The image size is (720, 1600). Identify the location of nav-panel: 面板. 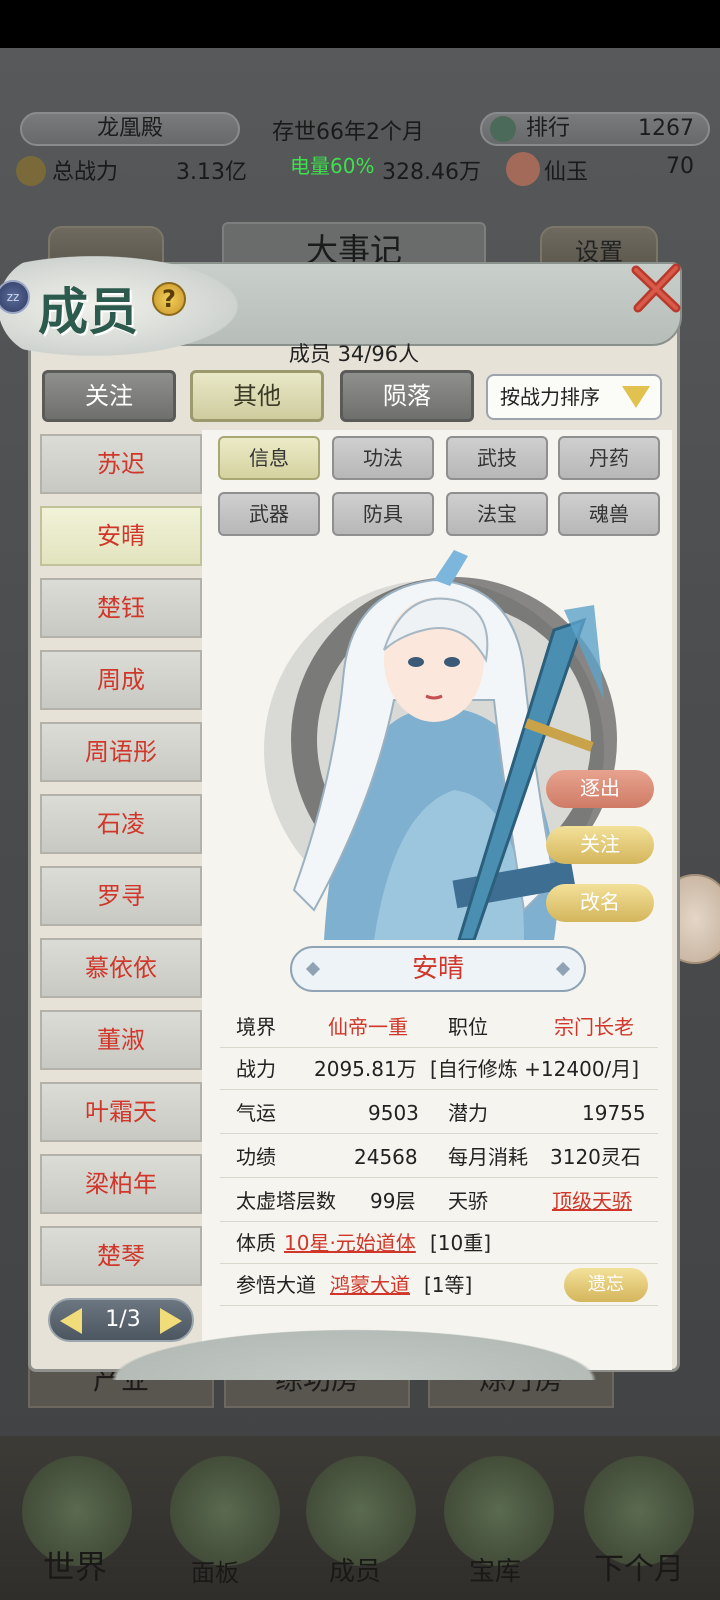
(215, 1570).